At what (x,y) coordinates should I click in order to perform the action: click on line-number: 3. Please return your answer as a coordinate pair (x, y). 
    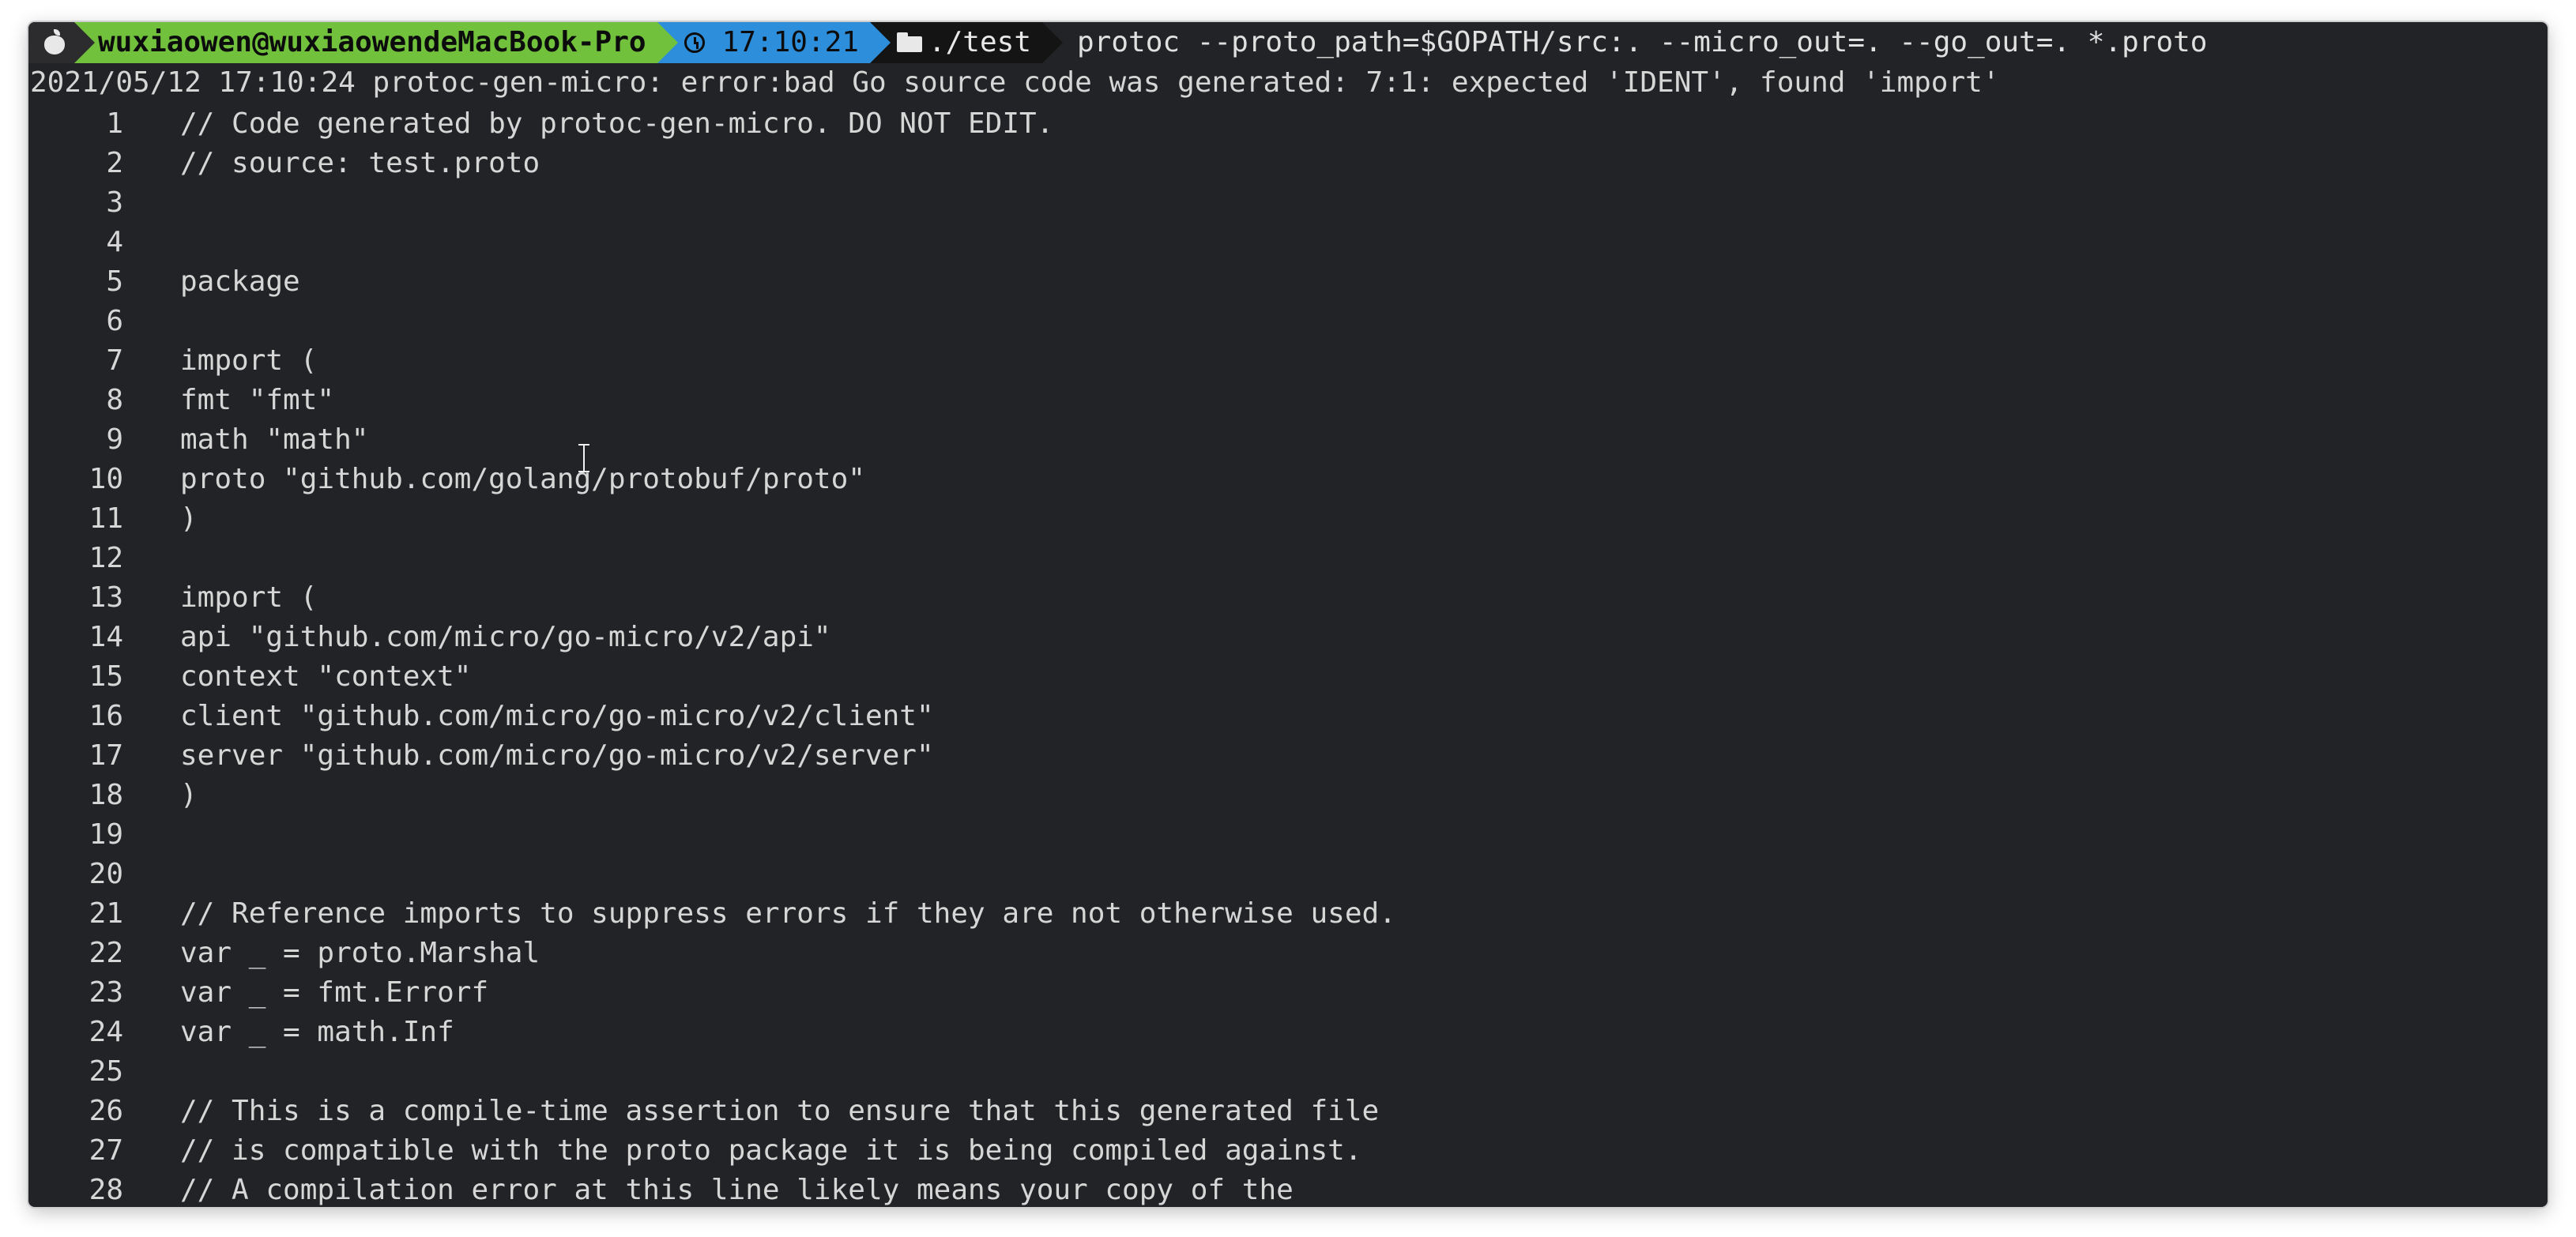
    Looking at the image, I should click on (114, 202).